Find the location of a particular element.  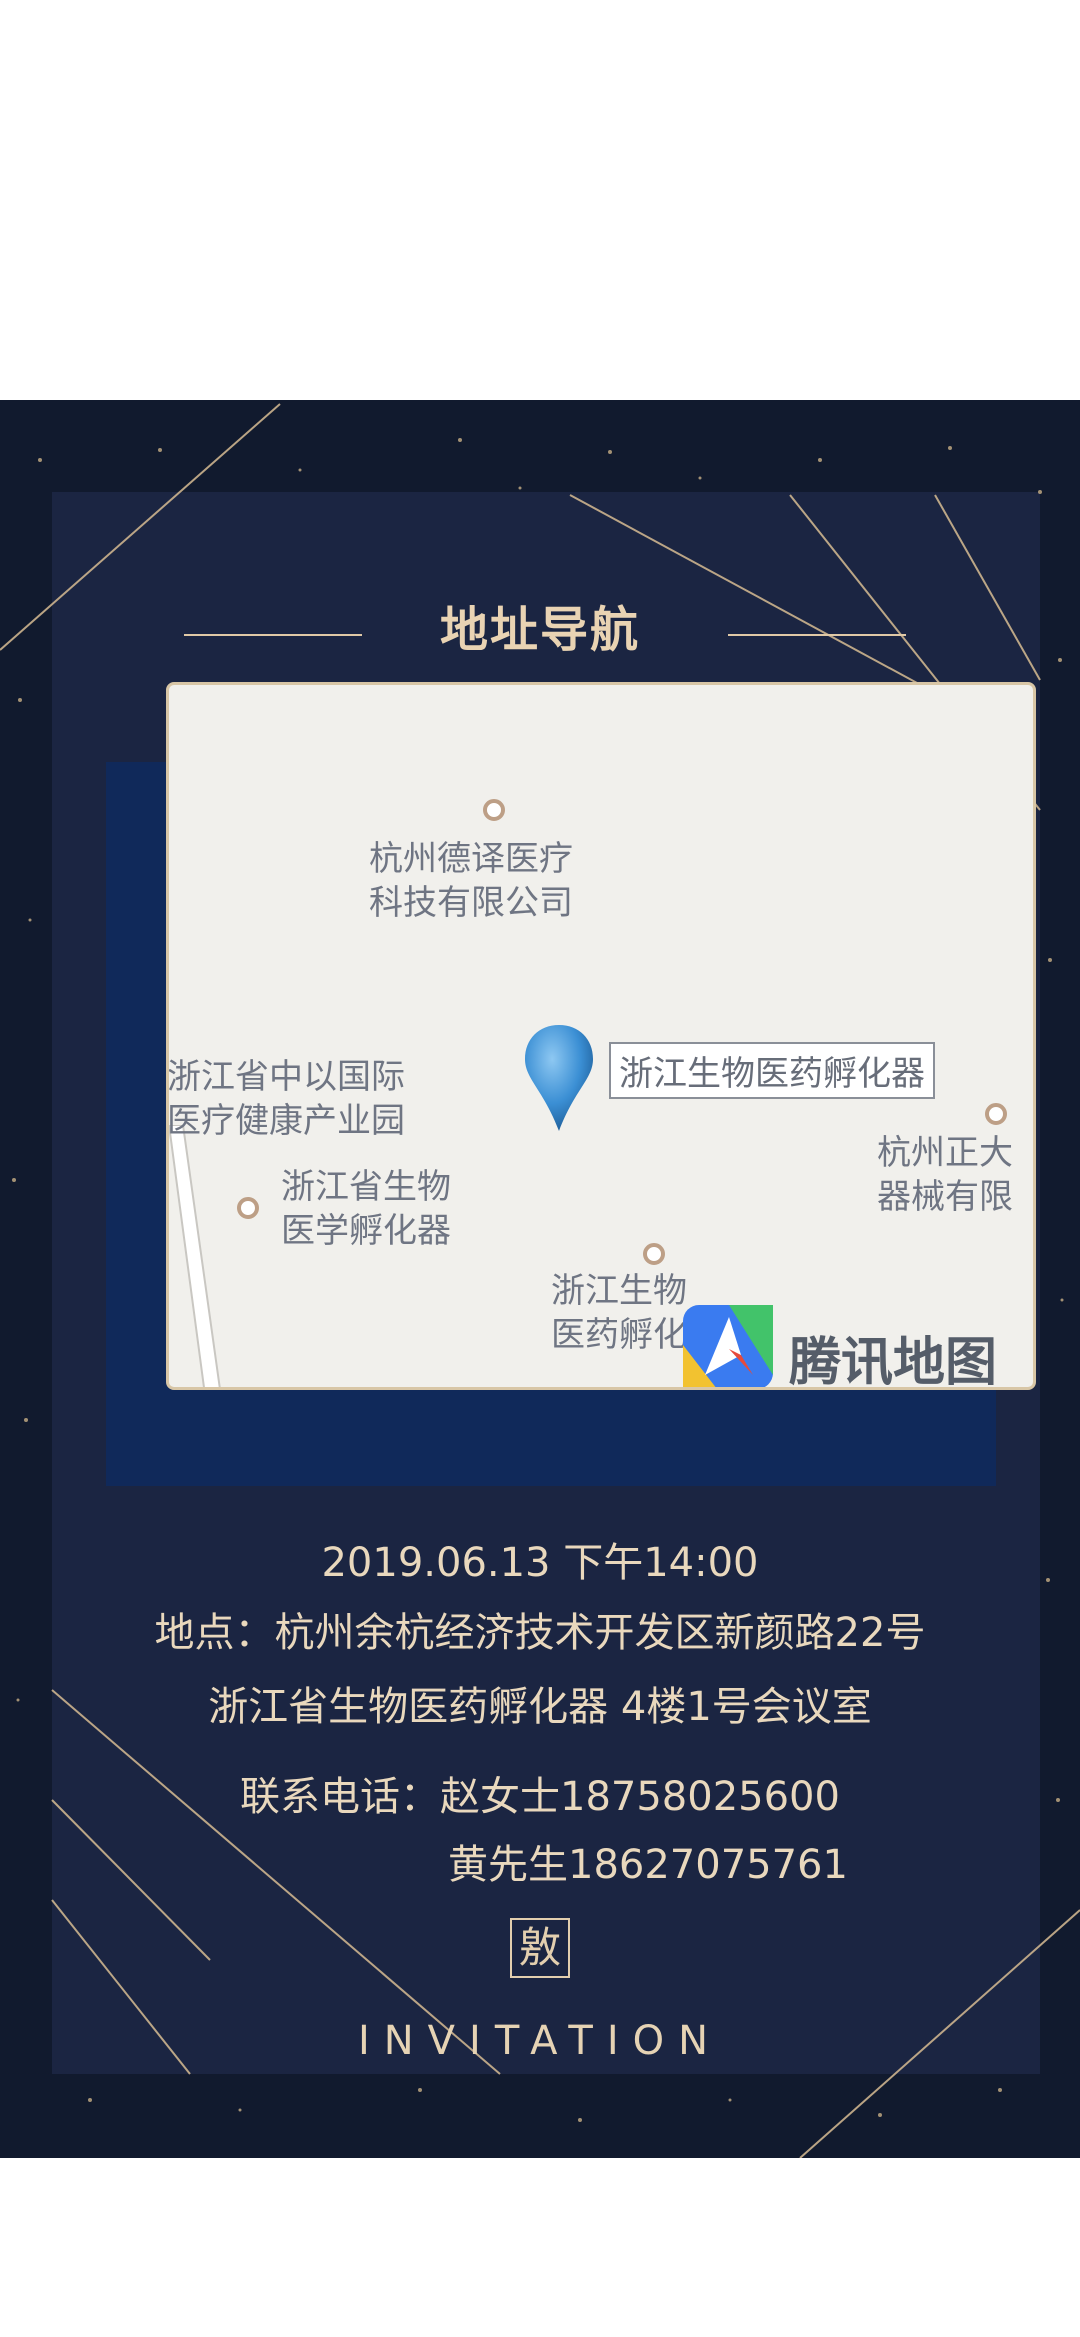

seal-stamp: 敫 is located at coordinates (540, 1948).